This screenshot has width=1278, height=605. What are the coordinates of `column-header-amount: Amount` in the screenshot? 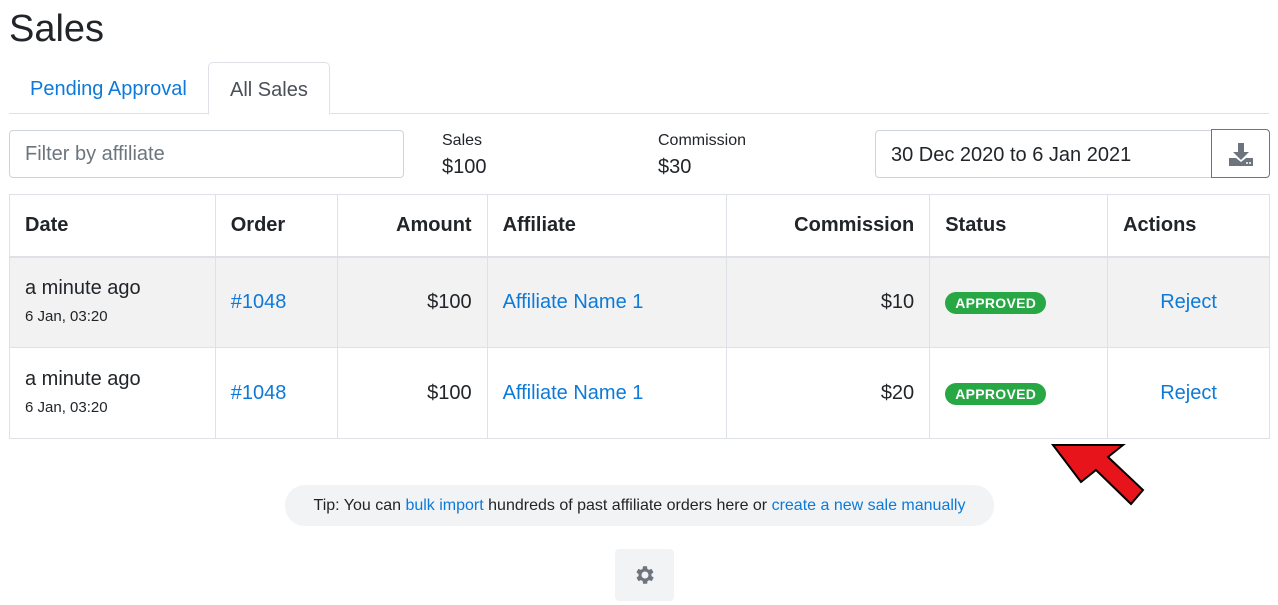 It's located at (412, 226).